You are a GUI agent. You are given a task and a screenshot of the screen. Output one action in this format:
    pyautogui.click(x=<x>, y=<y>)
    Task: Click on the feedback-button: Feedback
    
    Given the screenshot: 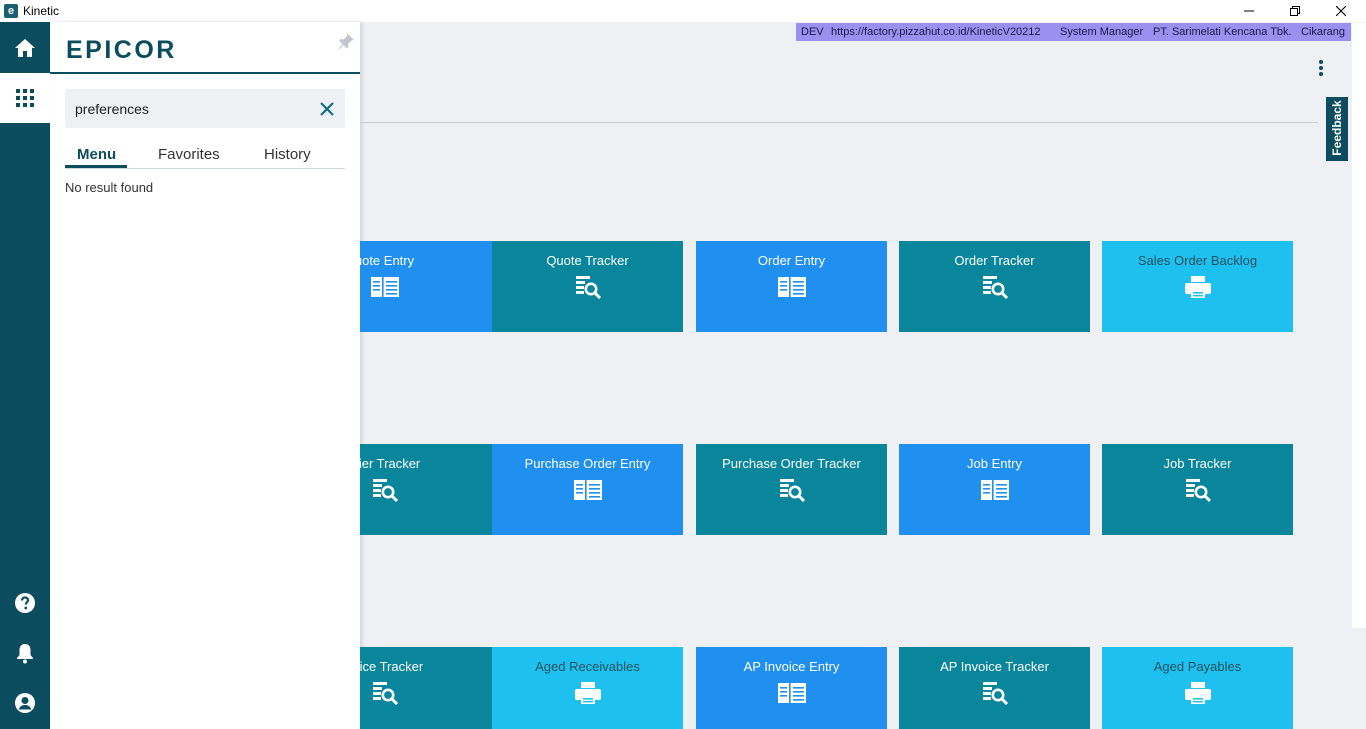 What is the action you would take?
    pyautogui.click(x=1337, y=129)
    